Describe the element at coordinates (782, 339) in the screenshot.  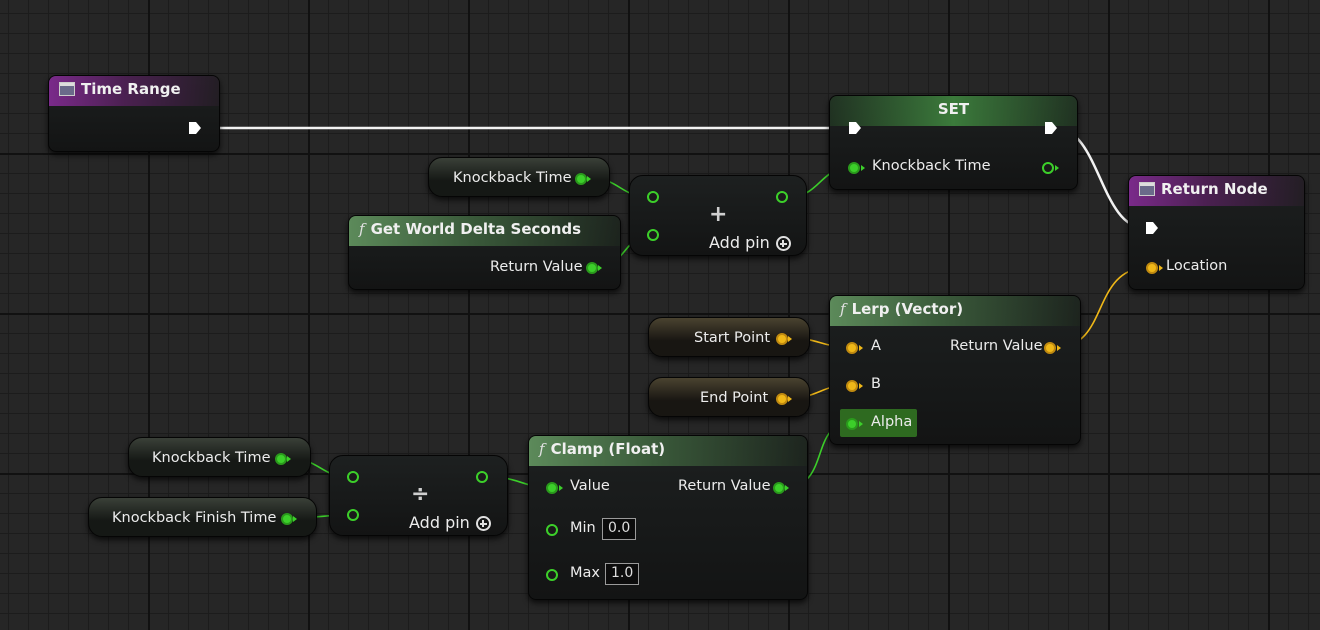
I see `start-point-out-pin` at that location.